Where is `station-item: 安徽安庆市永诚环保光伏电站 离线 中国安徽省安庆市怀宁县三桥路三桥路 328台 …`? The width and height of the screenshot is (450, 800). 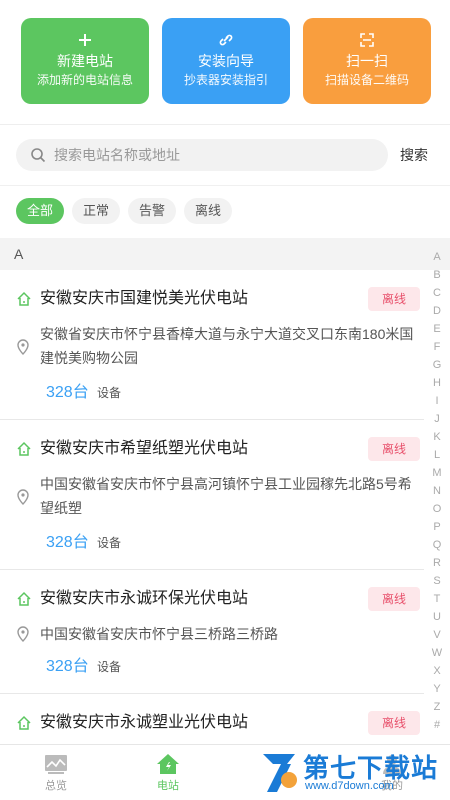 station-item: 安徽安庆市永诚环保光伏电站 离线 中国安徽省安庆市怀宁县三桥路三桥路 328台 … is located at coordinates (212, 632).